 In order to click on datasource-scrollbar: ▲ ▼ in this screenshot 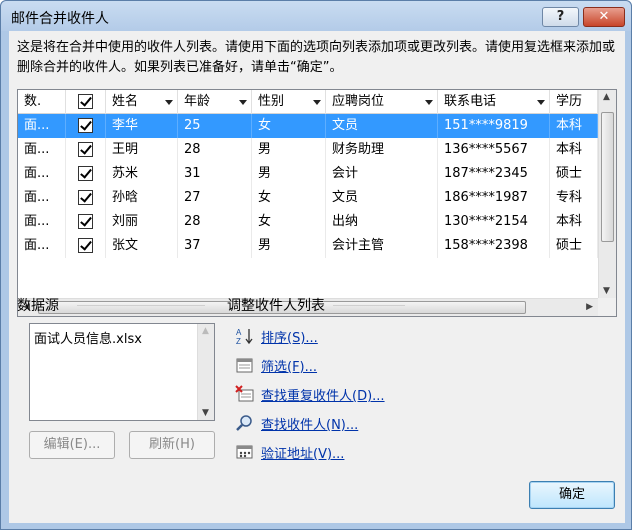, I will do `click(205, 372)`.